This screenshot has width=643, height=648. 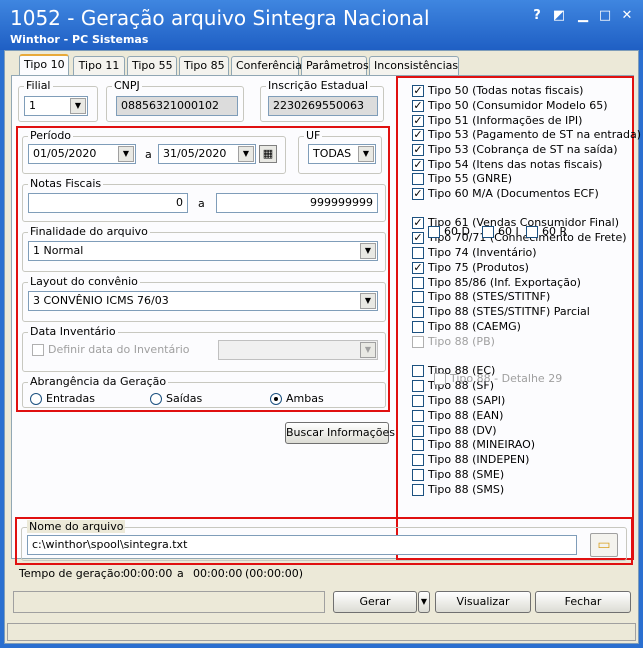 I want to click on checkbox-tipo-7: ✓, so click(x=418, y=194).